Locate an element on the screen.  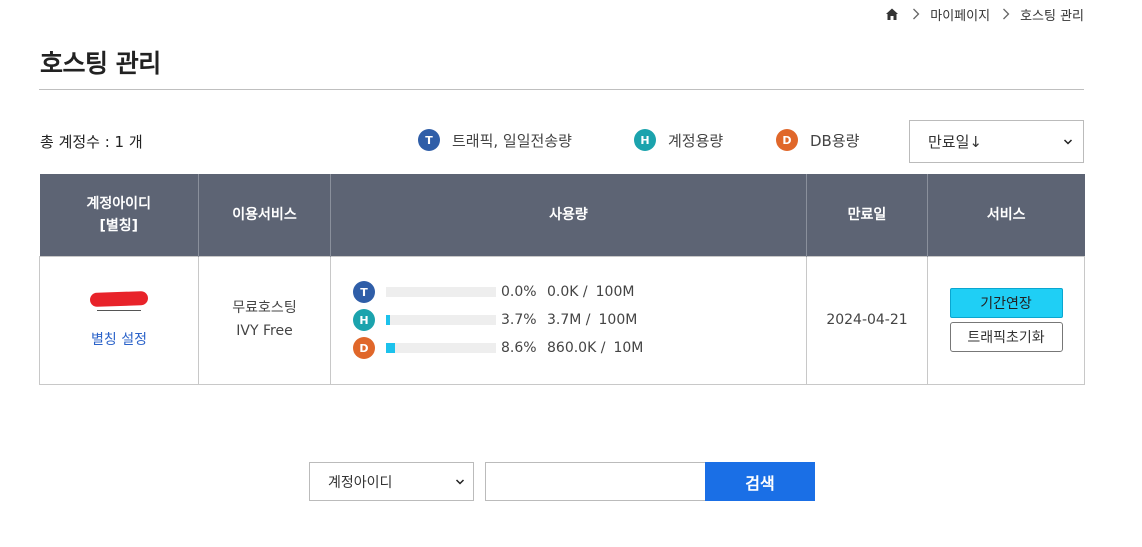
page-title: 호스팅 관리 is located at coordinates (100, 63).